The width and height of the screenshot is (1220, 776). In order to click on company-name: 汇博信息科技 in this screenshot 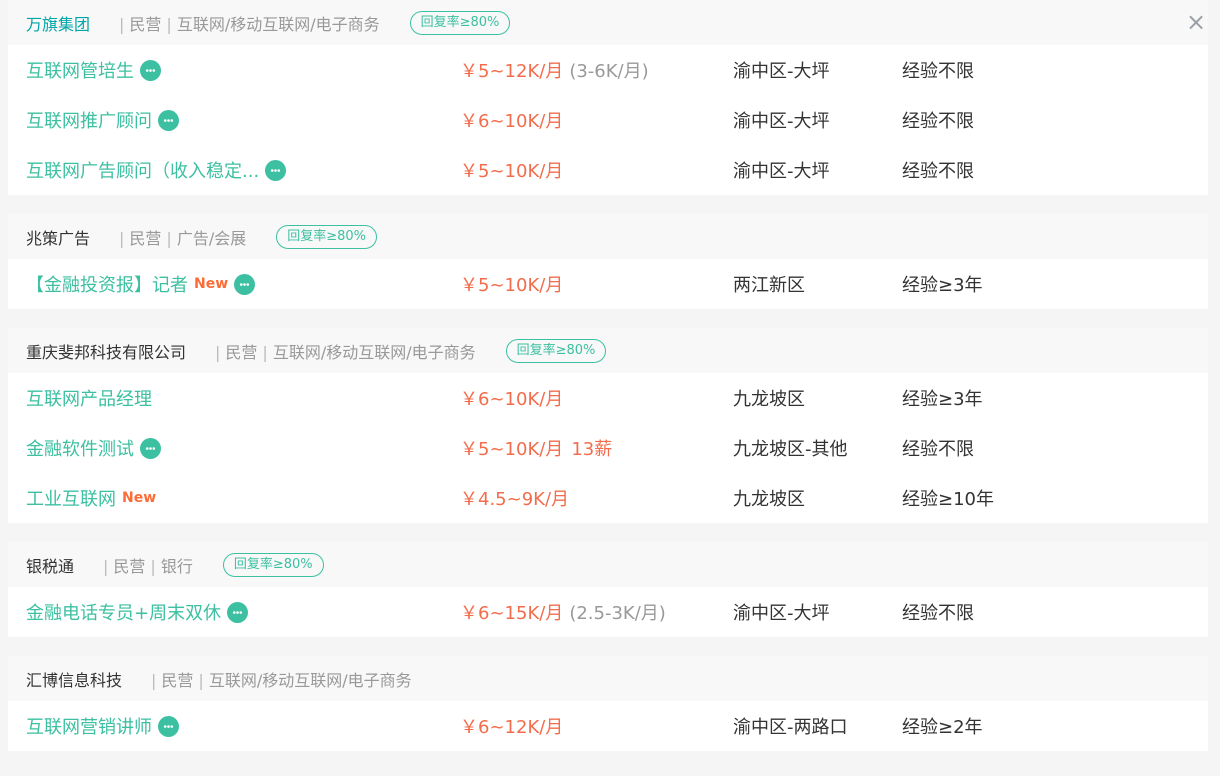, I will do `click(74, 679)`.